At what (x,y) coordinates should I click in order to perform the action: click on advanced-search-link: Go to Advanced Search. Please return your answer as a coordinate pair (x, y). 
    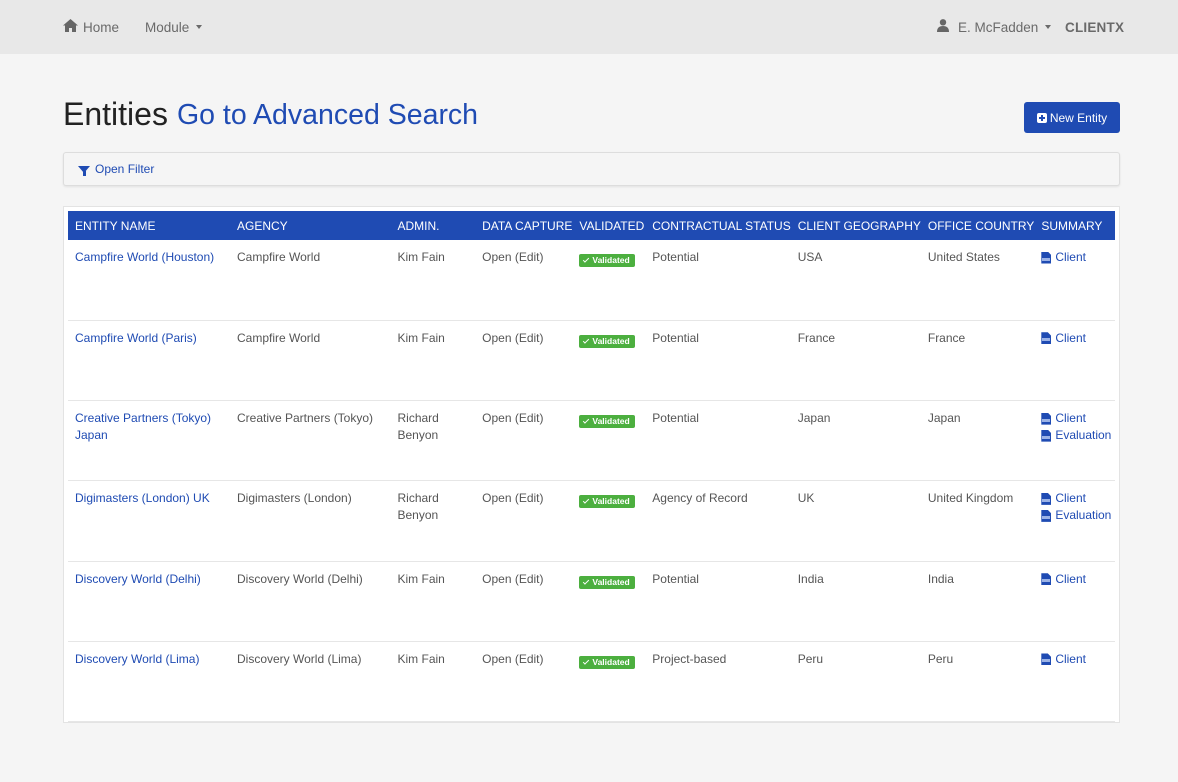
    Looking at the image, I should click on (327, 115).